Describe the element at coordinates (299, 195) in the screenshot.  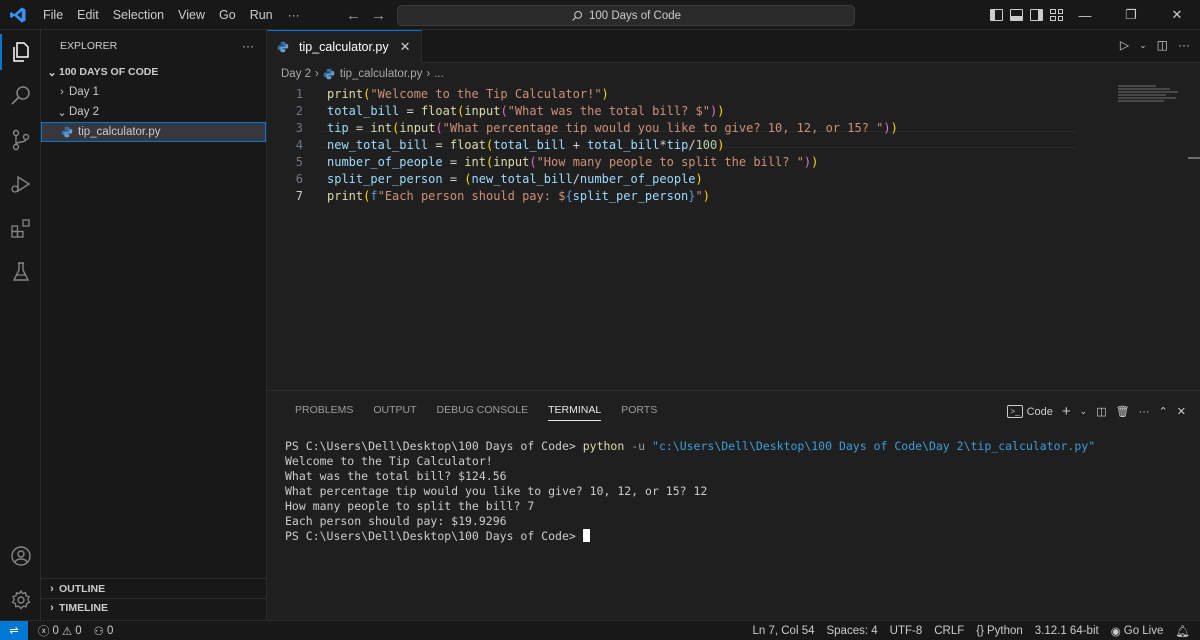
I see `line-number: 7` at that location.